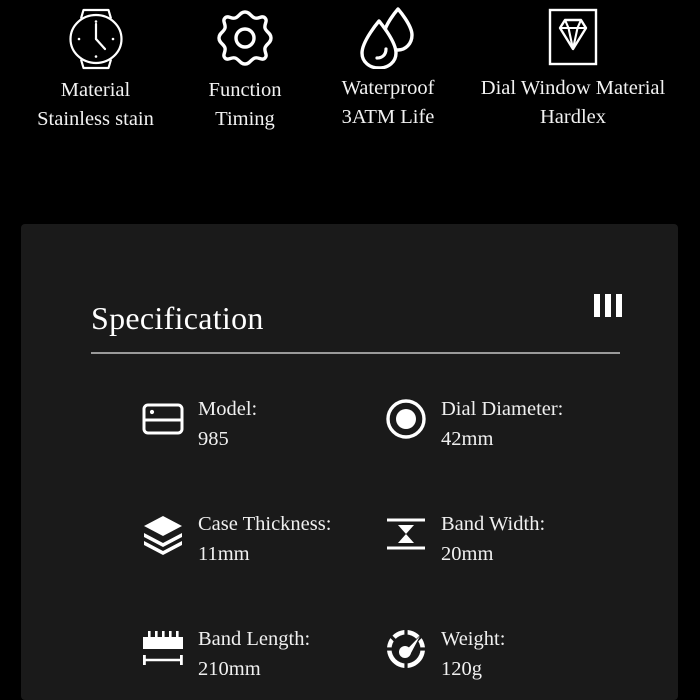  What do you see at coordinates (95, 71) in the screenshot?
I see `feature-material: Material Stainless stain` at bounding box center [95, 71].